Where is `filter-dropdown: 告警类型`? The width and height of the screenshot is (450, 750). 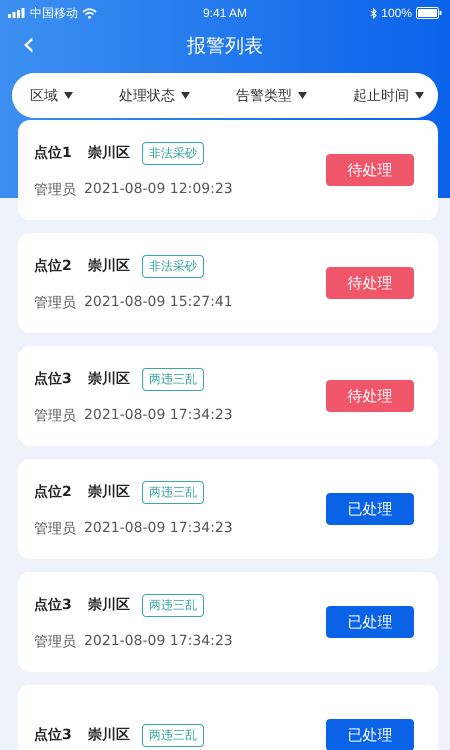 filter-dropdown: 告警类型 is located at coordinates (271, 95).